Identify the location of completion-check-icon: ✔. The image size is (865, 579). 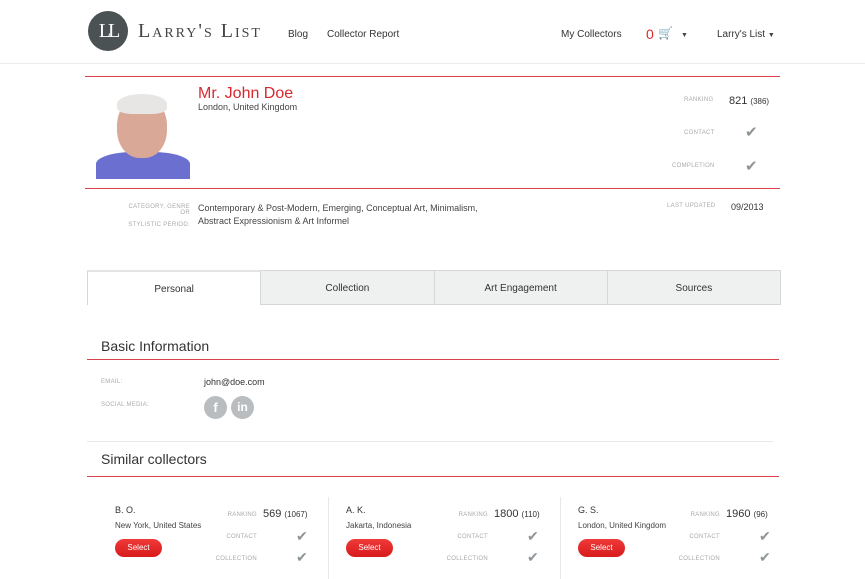
(751, 166).